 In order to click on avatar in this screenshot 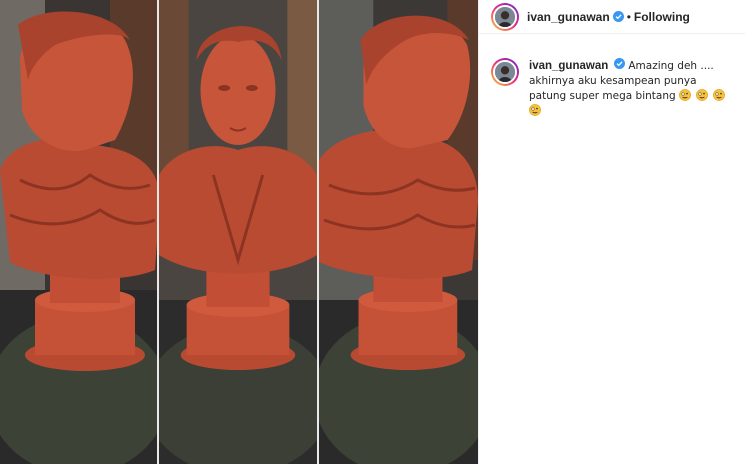, I will do `click(505, 16)`.